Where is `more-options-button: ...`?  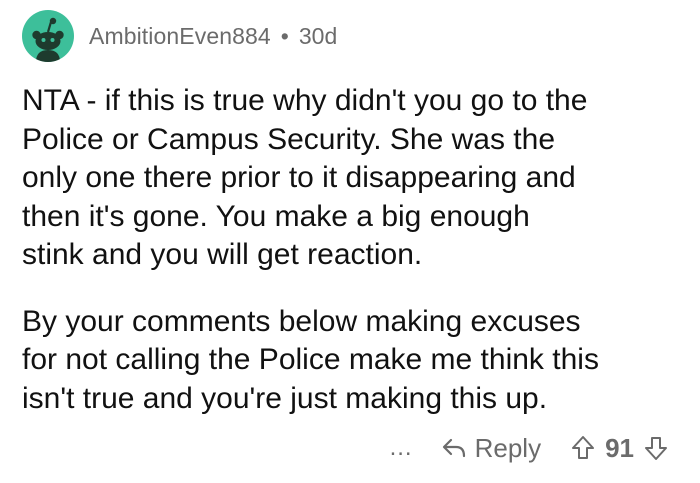
more-options-button: ... is located at coordinates (401, 448).